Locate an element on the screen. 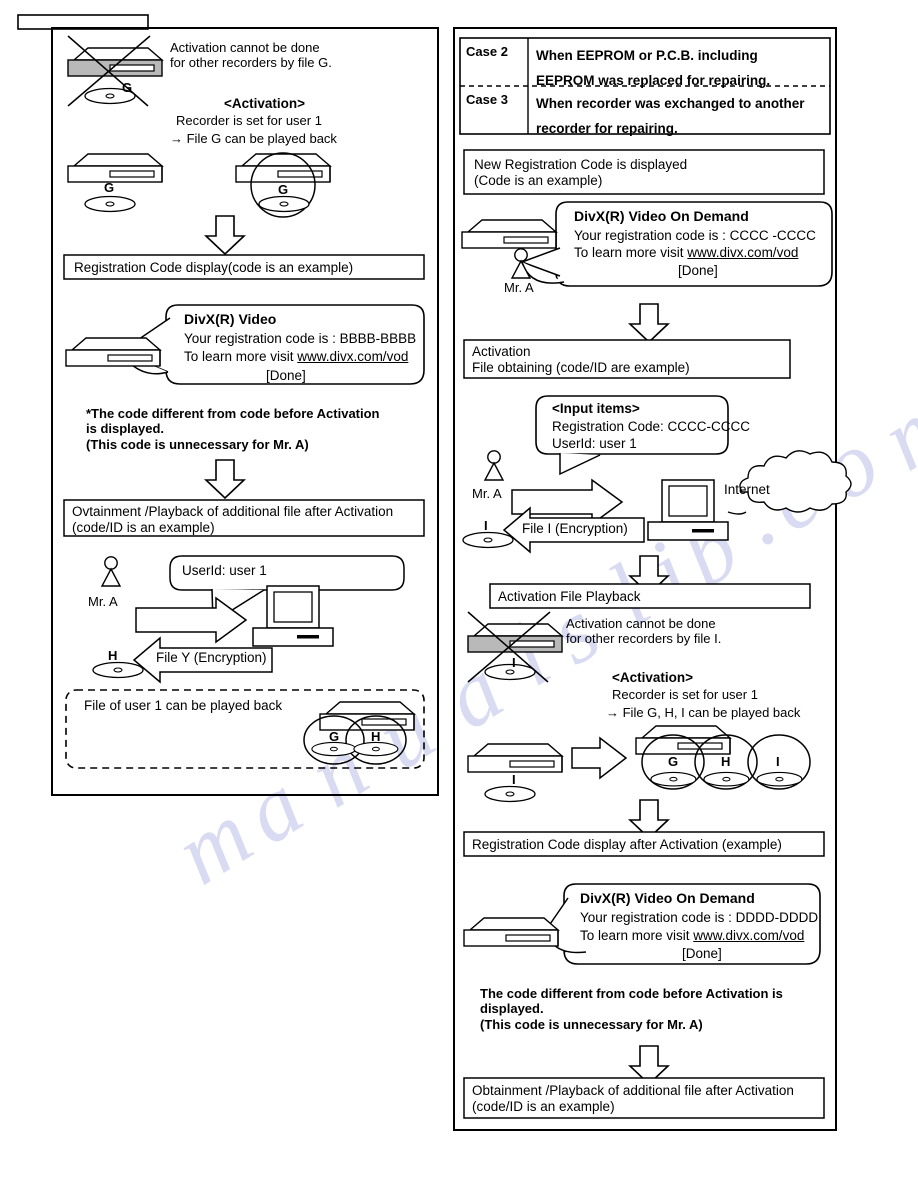 This screenshot has height=1188, width=918. label-circle-h: H is located at coordinates (726, 761).